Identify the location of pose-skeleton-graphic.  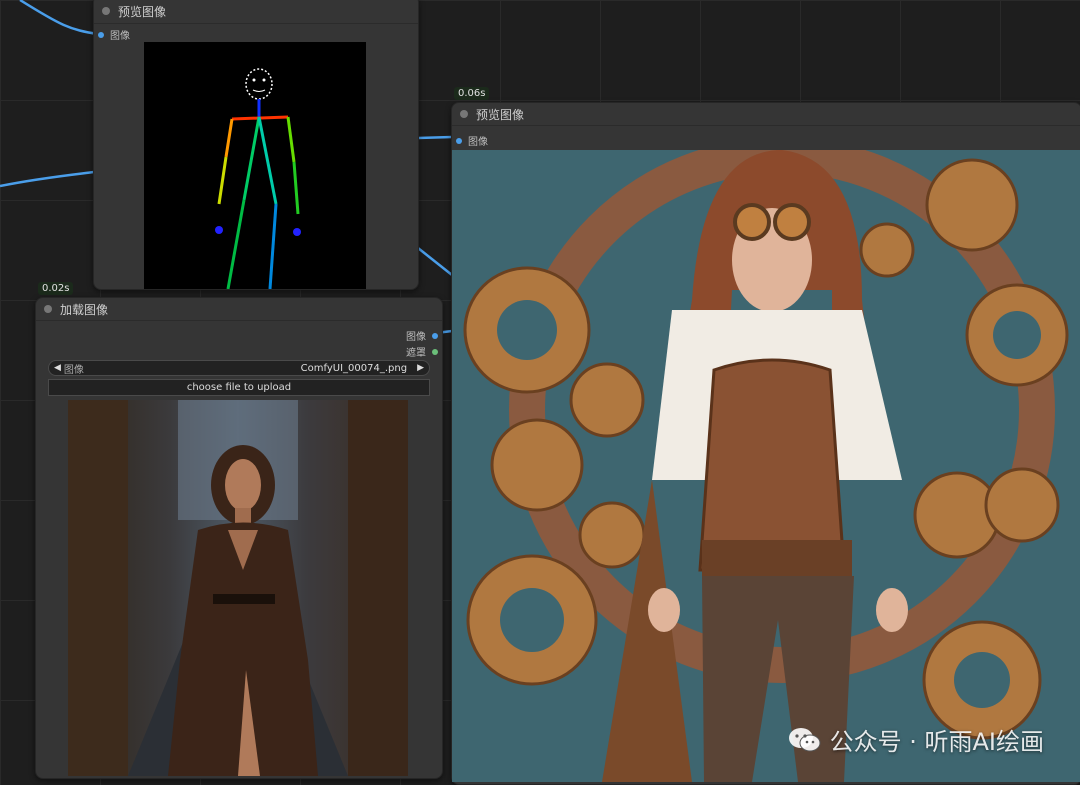
(258, 179).